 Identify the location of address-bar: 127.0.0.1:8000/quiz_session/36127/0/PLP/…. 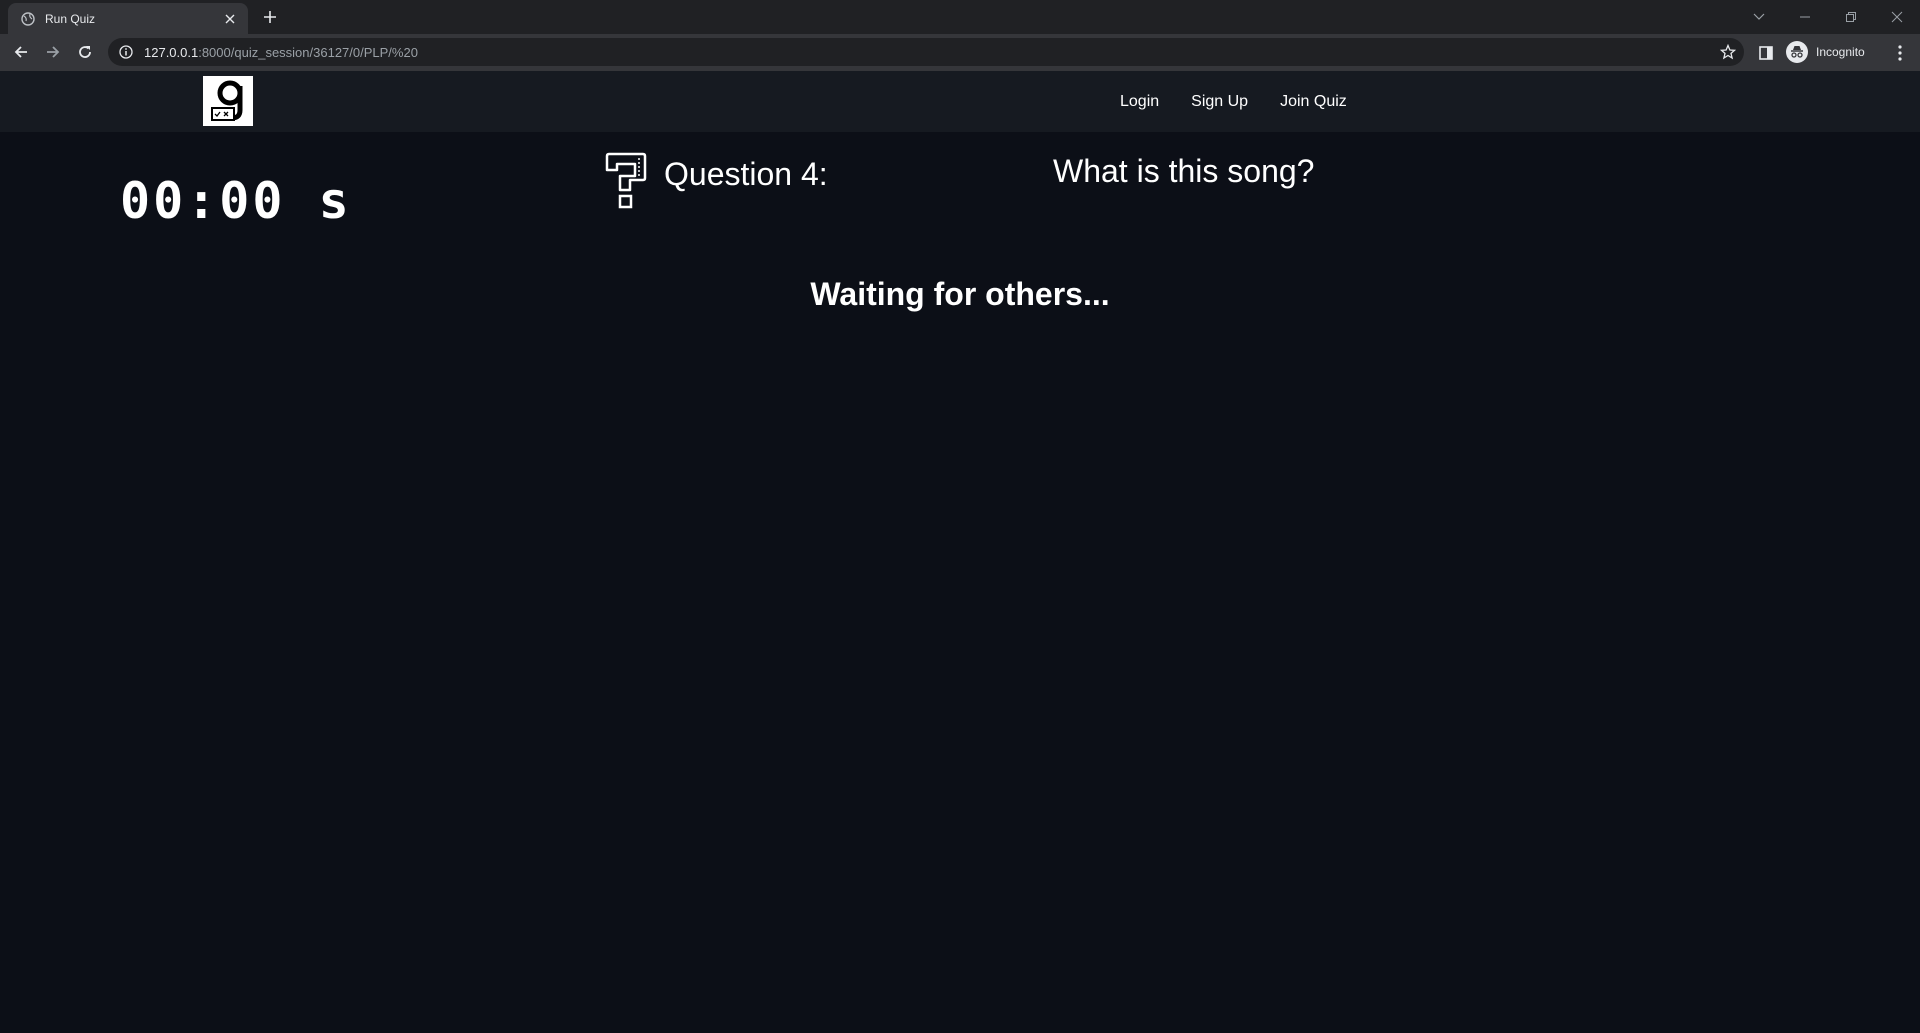
(926, 52).